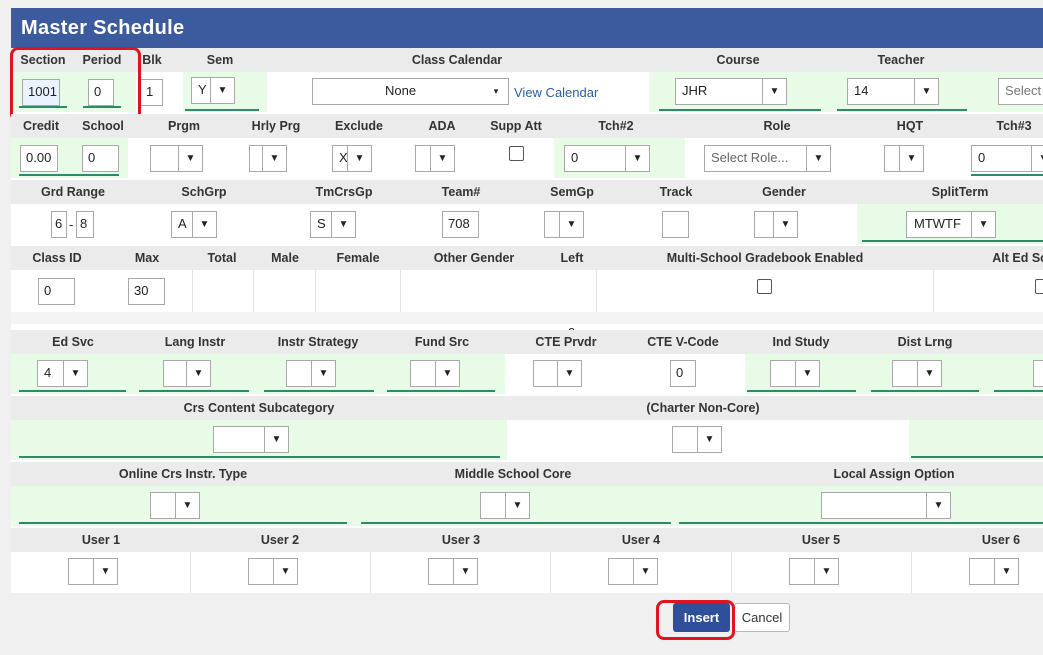  I want to click on hqt-select: ▼, so click(904, 158).